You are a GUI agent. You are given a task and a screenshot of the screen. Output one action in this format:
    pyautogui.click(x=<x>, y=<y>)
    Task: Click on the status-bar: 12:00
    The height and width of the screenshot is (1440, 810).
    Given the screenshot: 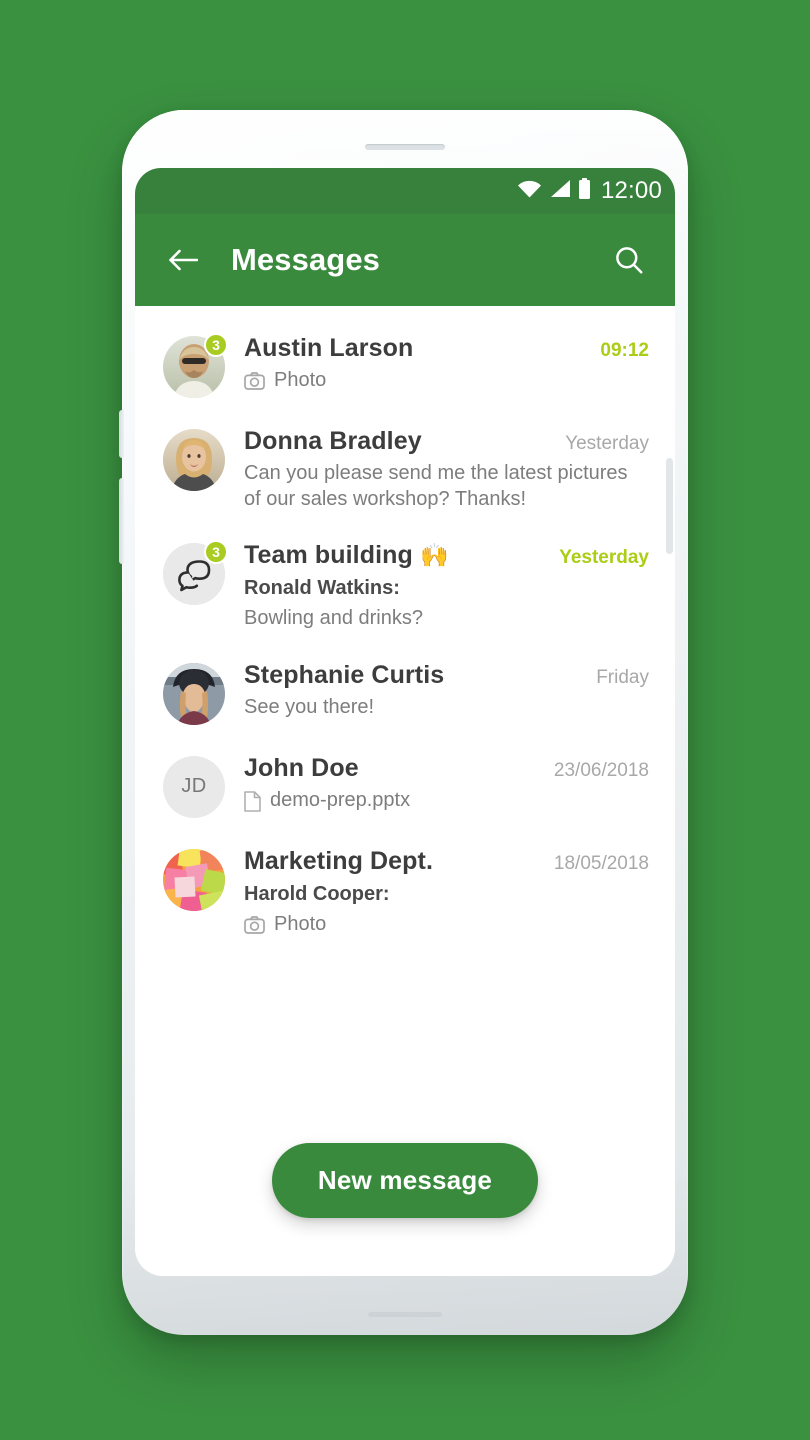 What is the action you would take?
    pyautogui.click(x=405, y=191)
    